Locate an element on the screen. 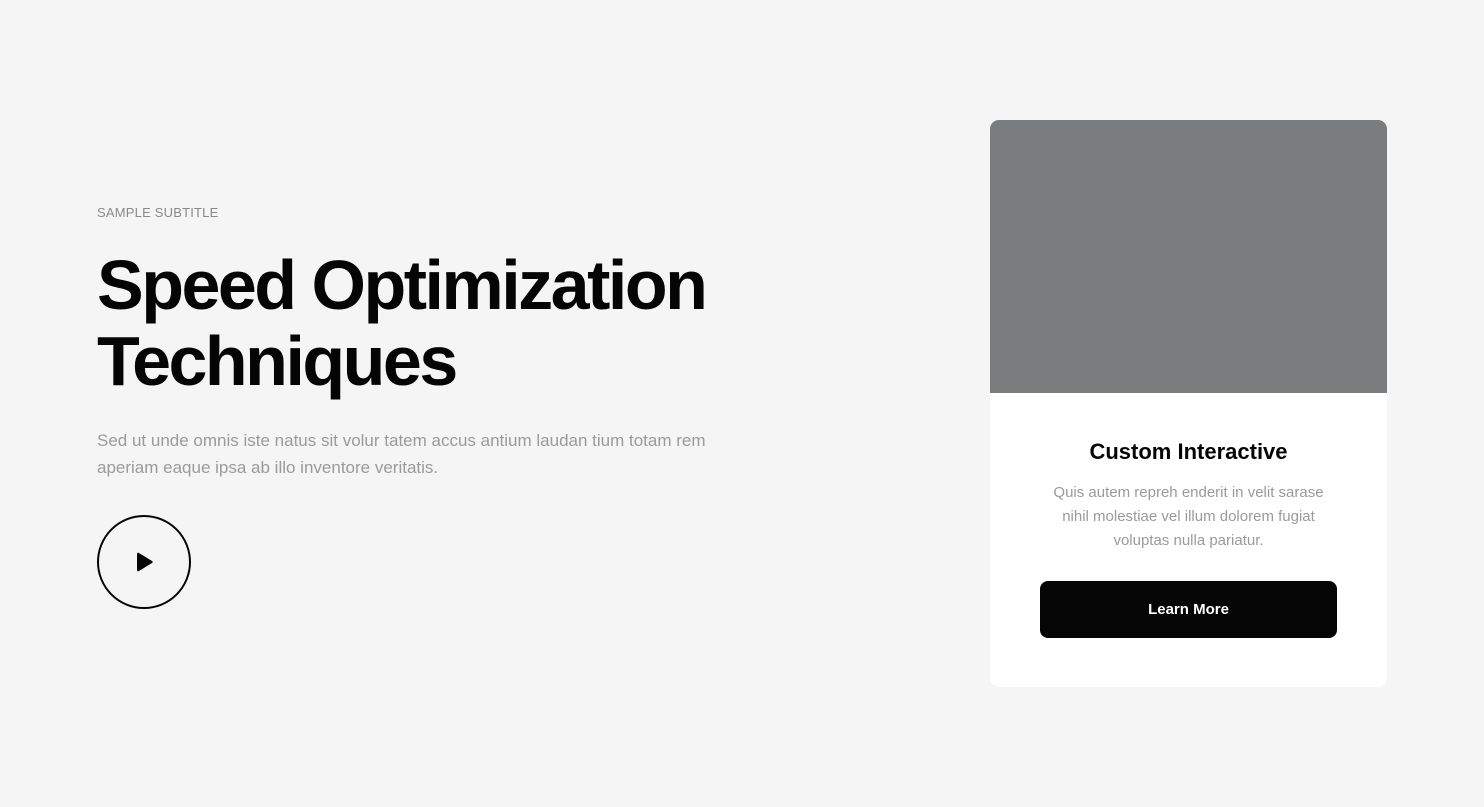 The width and height of the screenshot is (1484, 807). hero-title-line-2: Techniques is located at coordinates (277, 361).